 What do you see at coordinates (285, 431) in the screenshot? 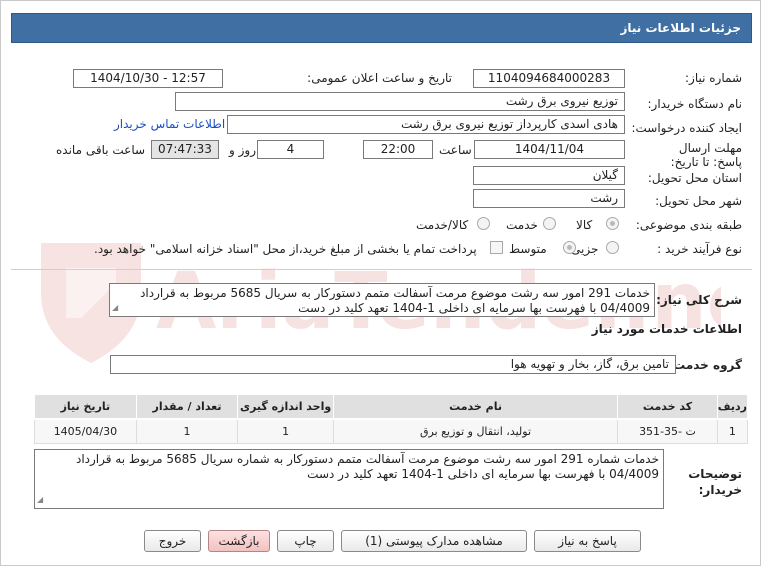
I see `cell-unit: 1` at bounding box center [285, 431].